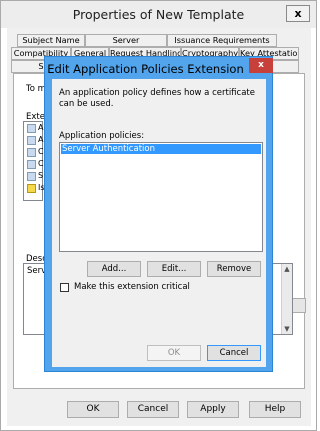 The height and width of the screenshot is (431, 320). Describe the element at coordinates (298, 13) in the screenshot. I see `outer-close-button: x` at that location.